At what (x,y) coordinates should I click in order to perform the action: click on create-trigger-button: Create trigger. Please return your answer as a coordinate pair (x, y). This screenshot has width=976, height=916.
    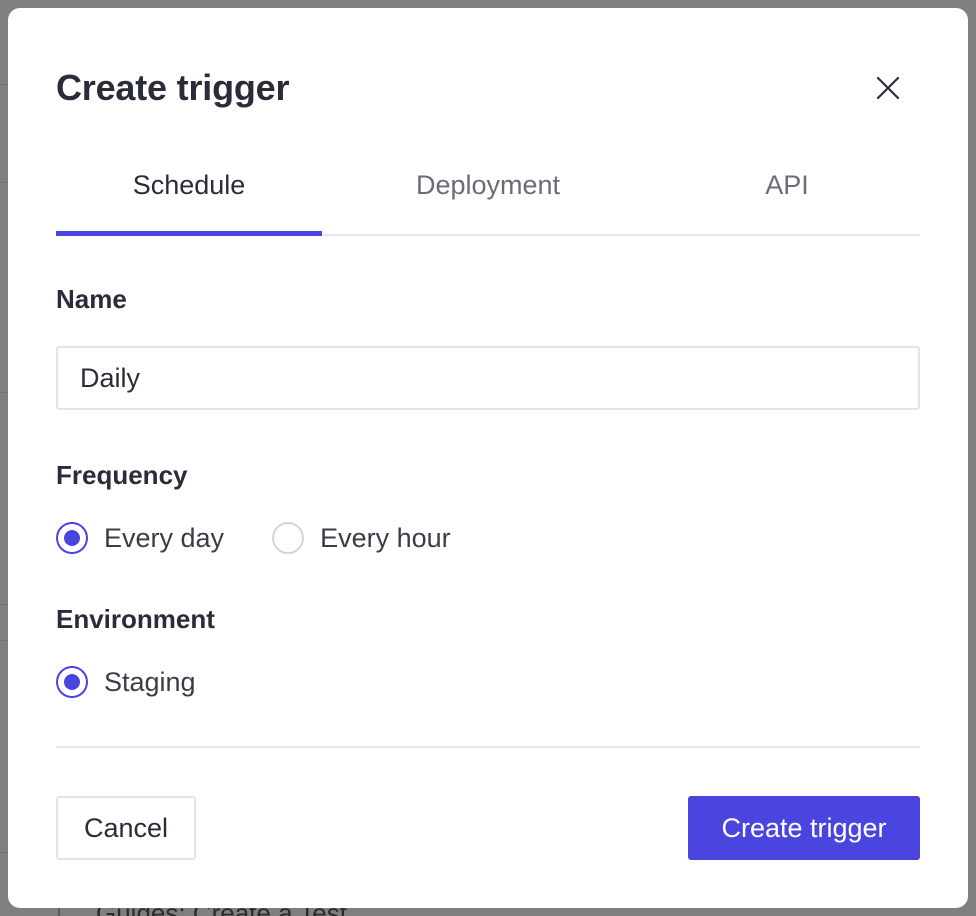
    Looking at the image, I should click on (804, 828).